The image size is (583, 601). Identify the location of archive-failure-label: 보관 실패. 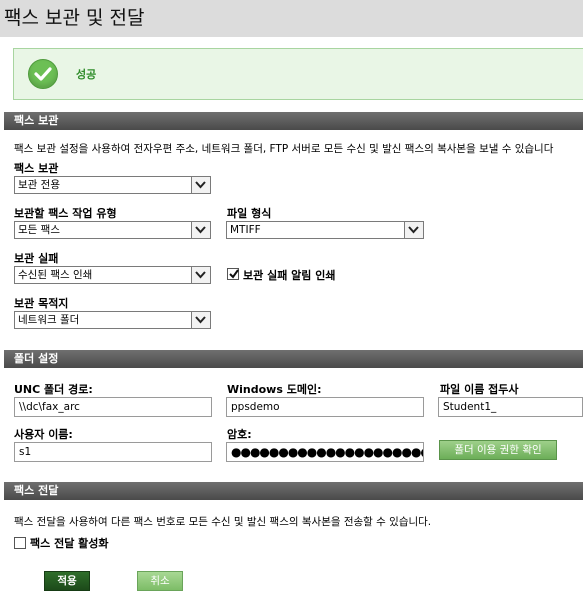
(36, 258).